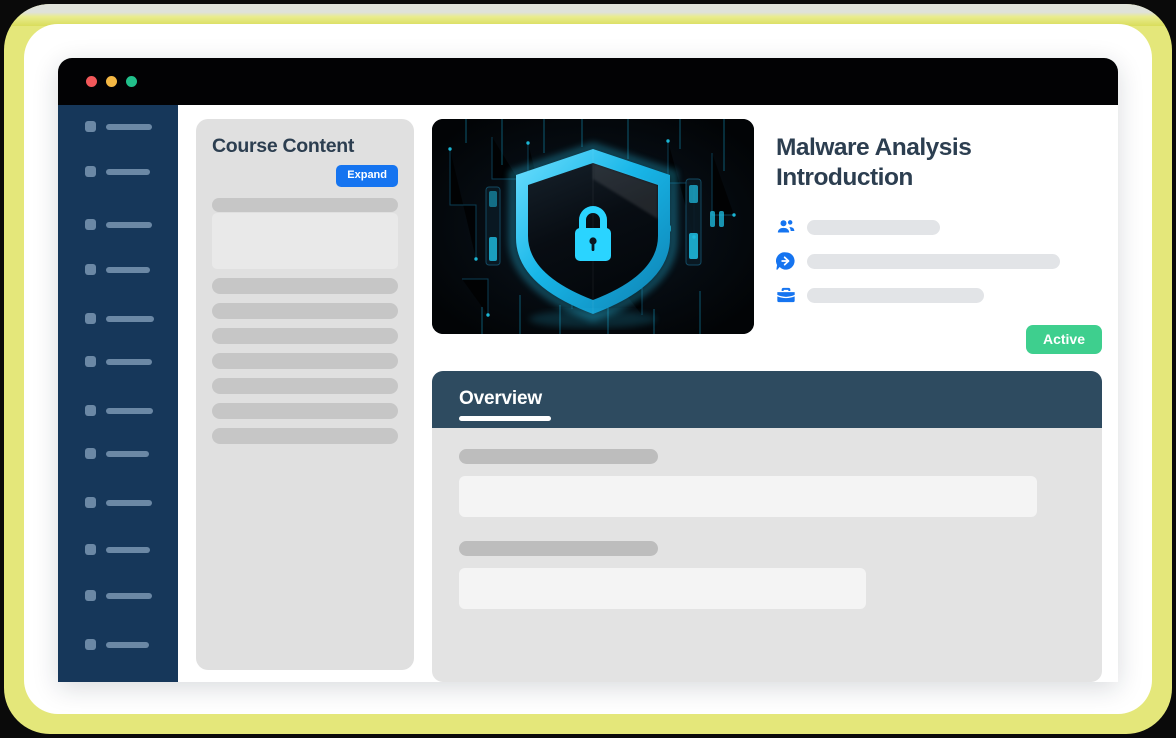 Image resolution: width=1176 pixels, height=738 pixels. Describe the element at coordinates (283, 146) in the screenshot. I see `course-content-title: Course Content` at that location.